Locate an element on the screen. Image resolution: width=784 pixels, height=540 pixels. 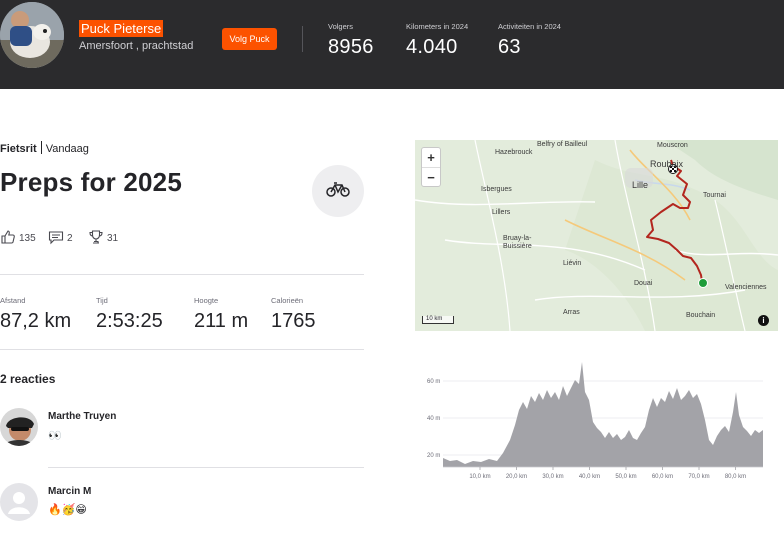
map-town-label: Tournai is located at coordinates (714, 195).